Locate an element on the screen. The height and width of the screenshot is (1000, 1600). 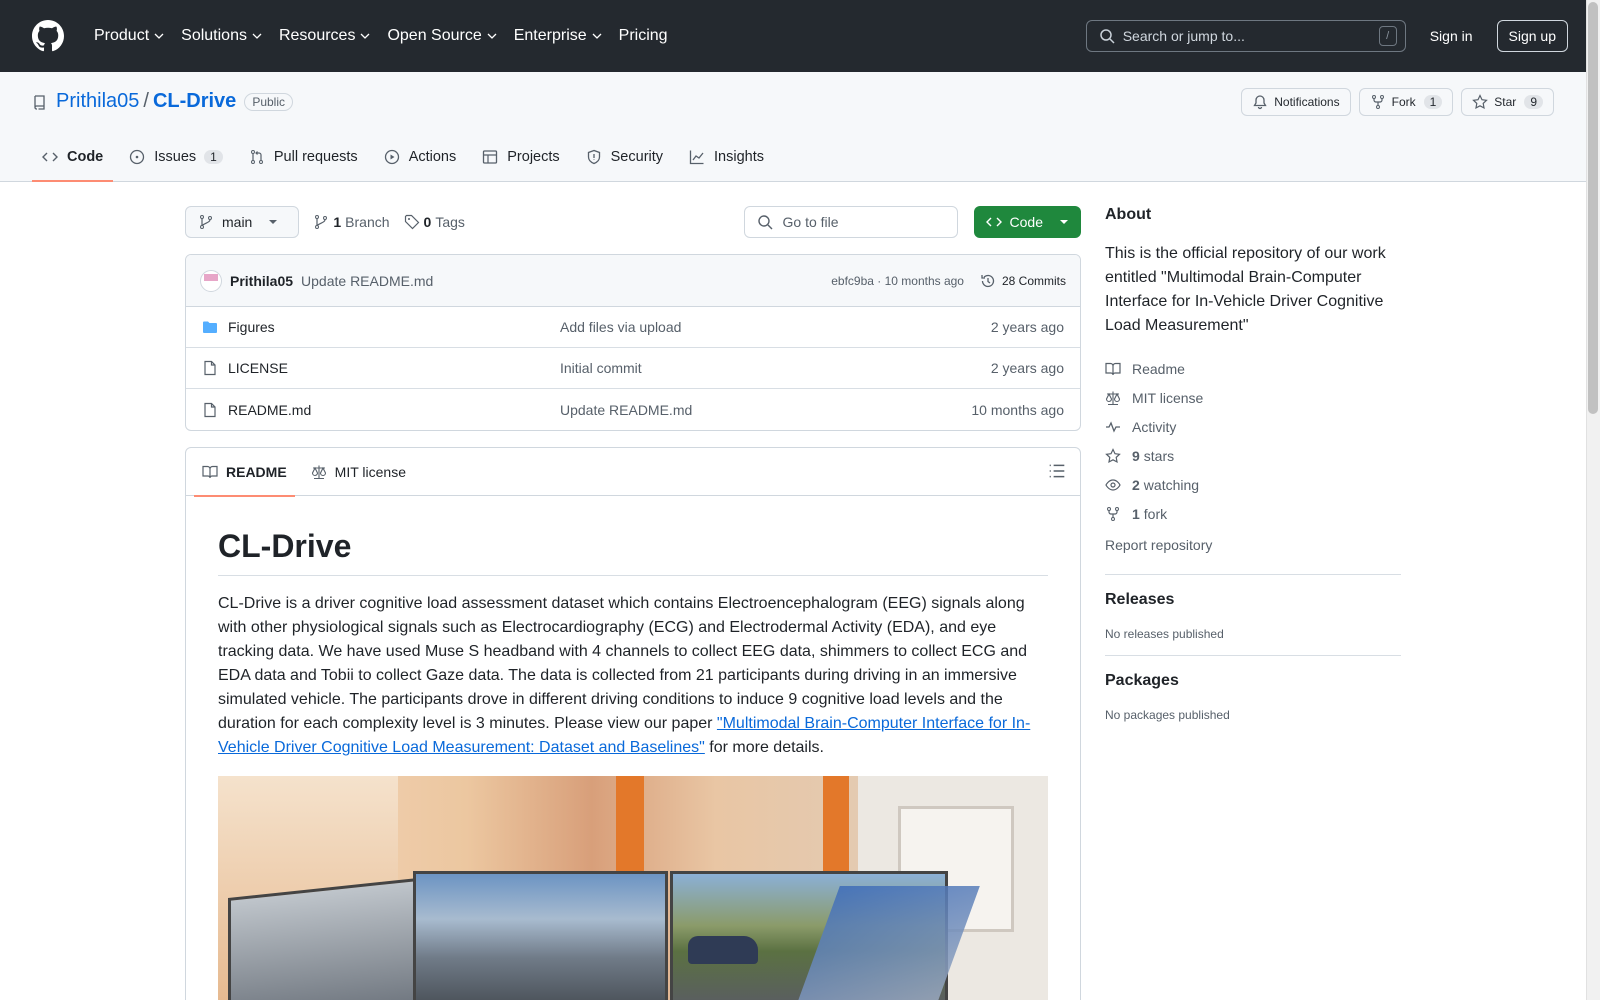
issues-count: 1 is located at coordinates (213, 157).